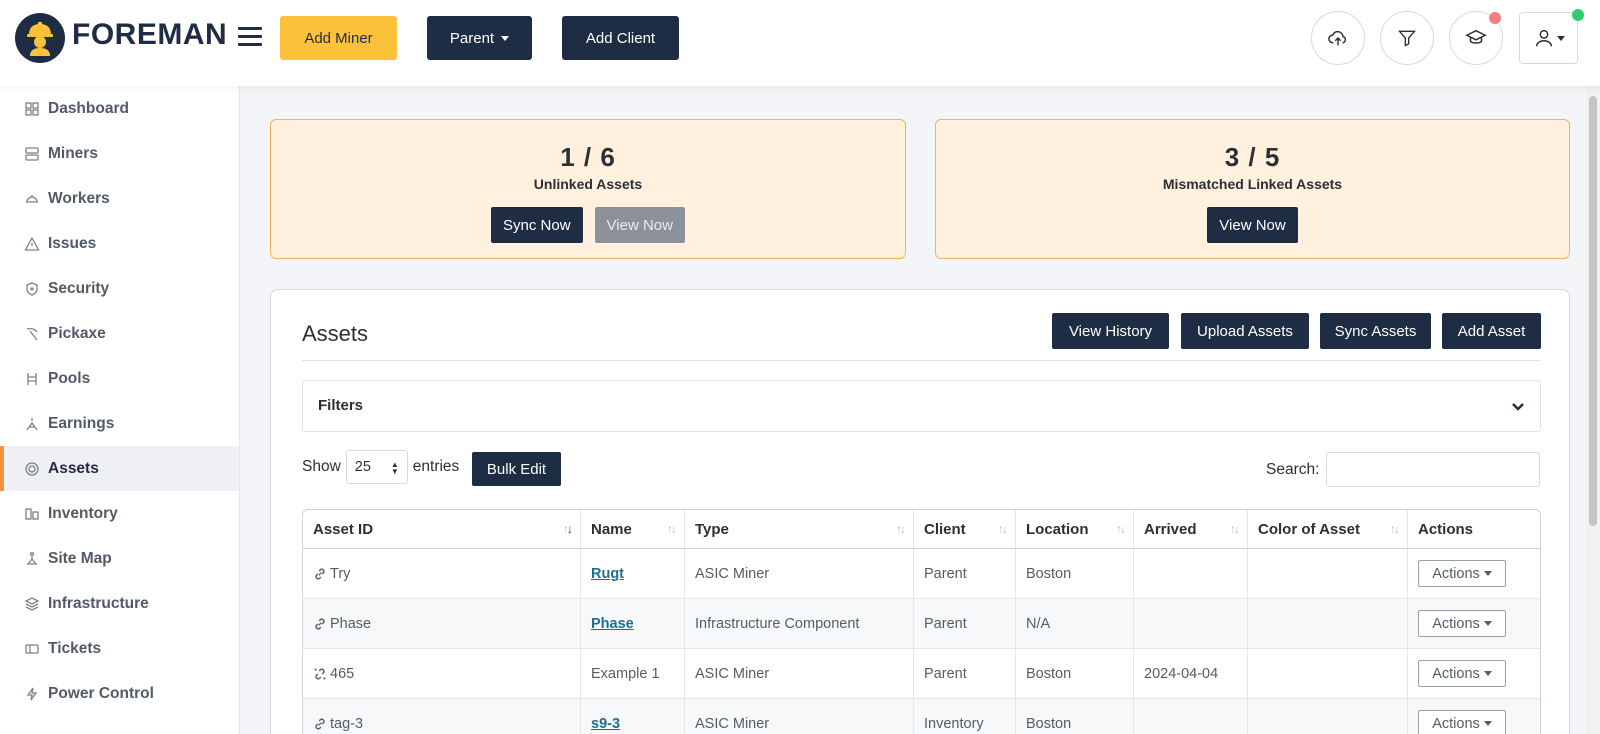 Image resolution: width=1600 pixels, height=734 pixels. What do you see at coordinates (1446, 529) in the screenshot?
I see `column-header-label: Actions` at bounding box center [1446, 529].